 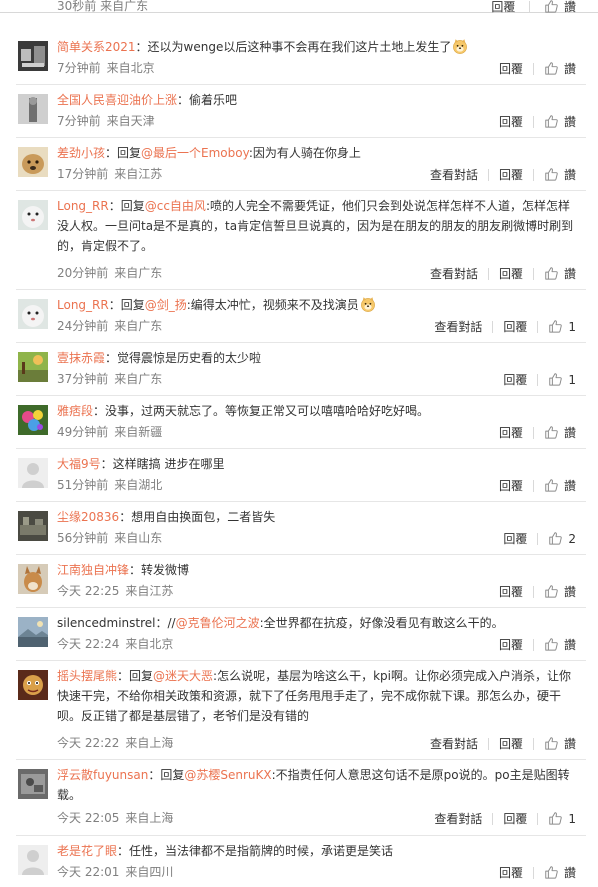 I want to click on comment-content: :编得太冲忙，视频来不及找演员, so click(x=272, y=305).